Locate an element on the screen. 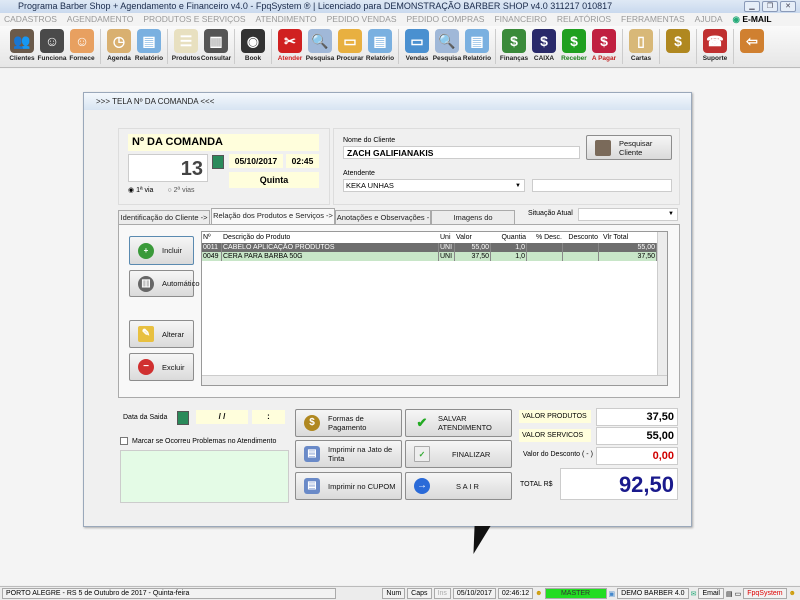 The width and height of the screenshot is (800, 600). search-client-button: Pesquisar Cliente is located at coordinates (629, 147).